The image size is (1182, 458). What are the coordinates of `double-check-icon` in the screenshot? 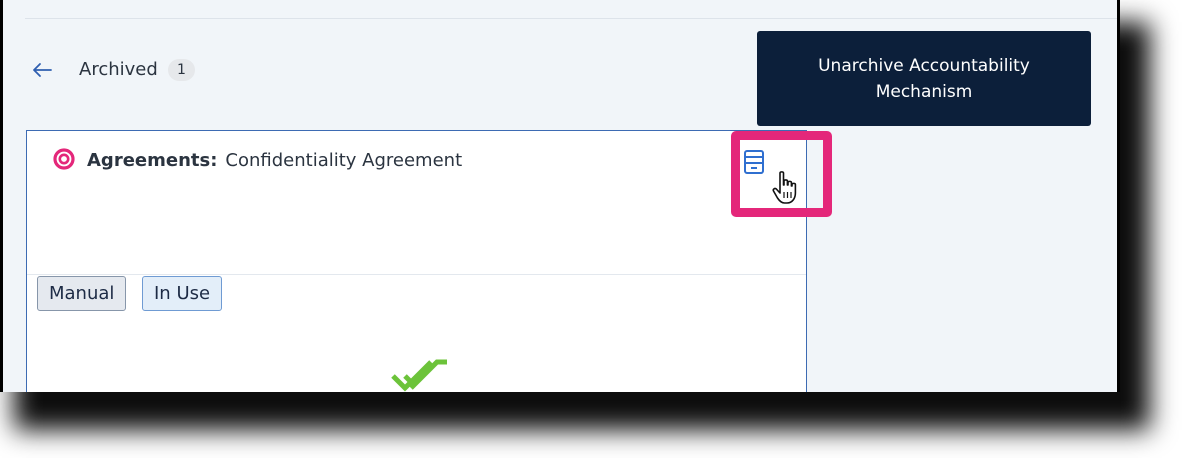 It's located at (421, 375).